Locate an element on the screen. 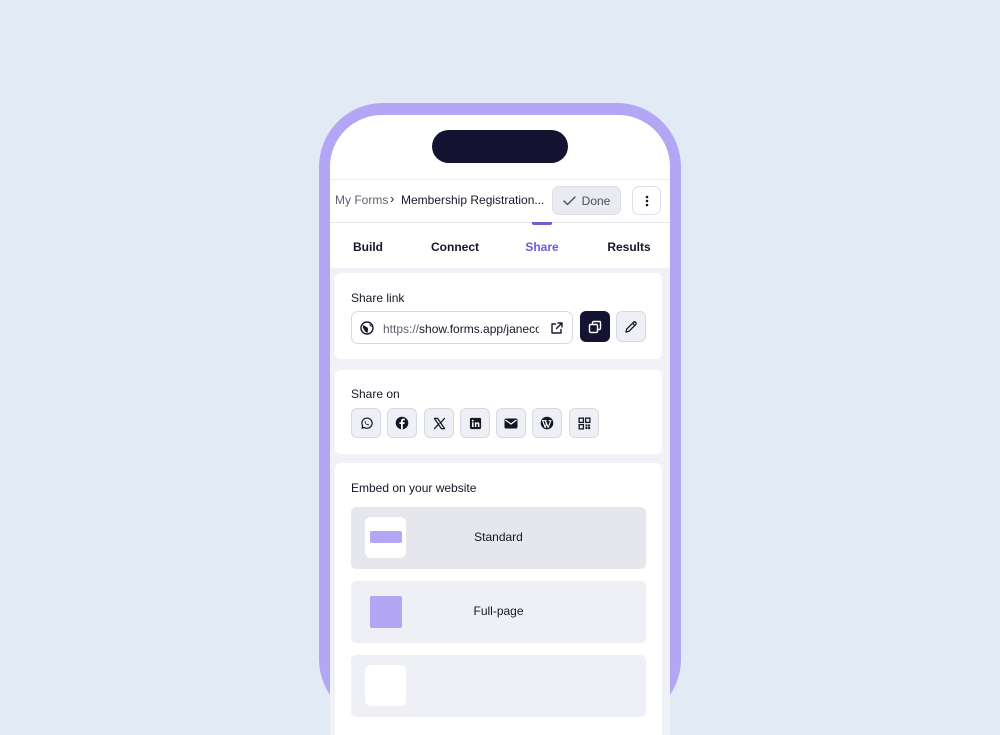  edit-link-button is located at coordinates (631, 326).